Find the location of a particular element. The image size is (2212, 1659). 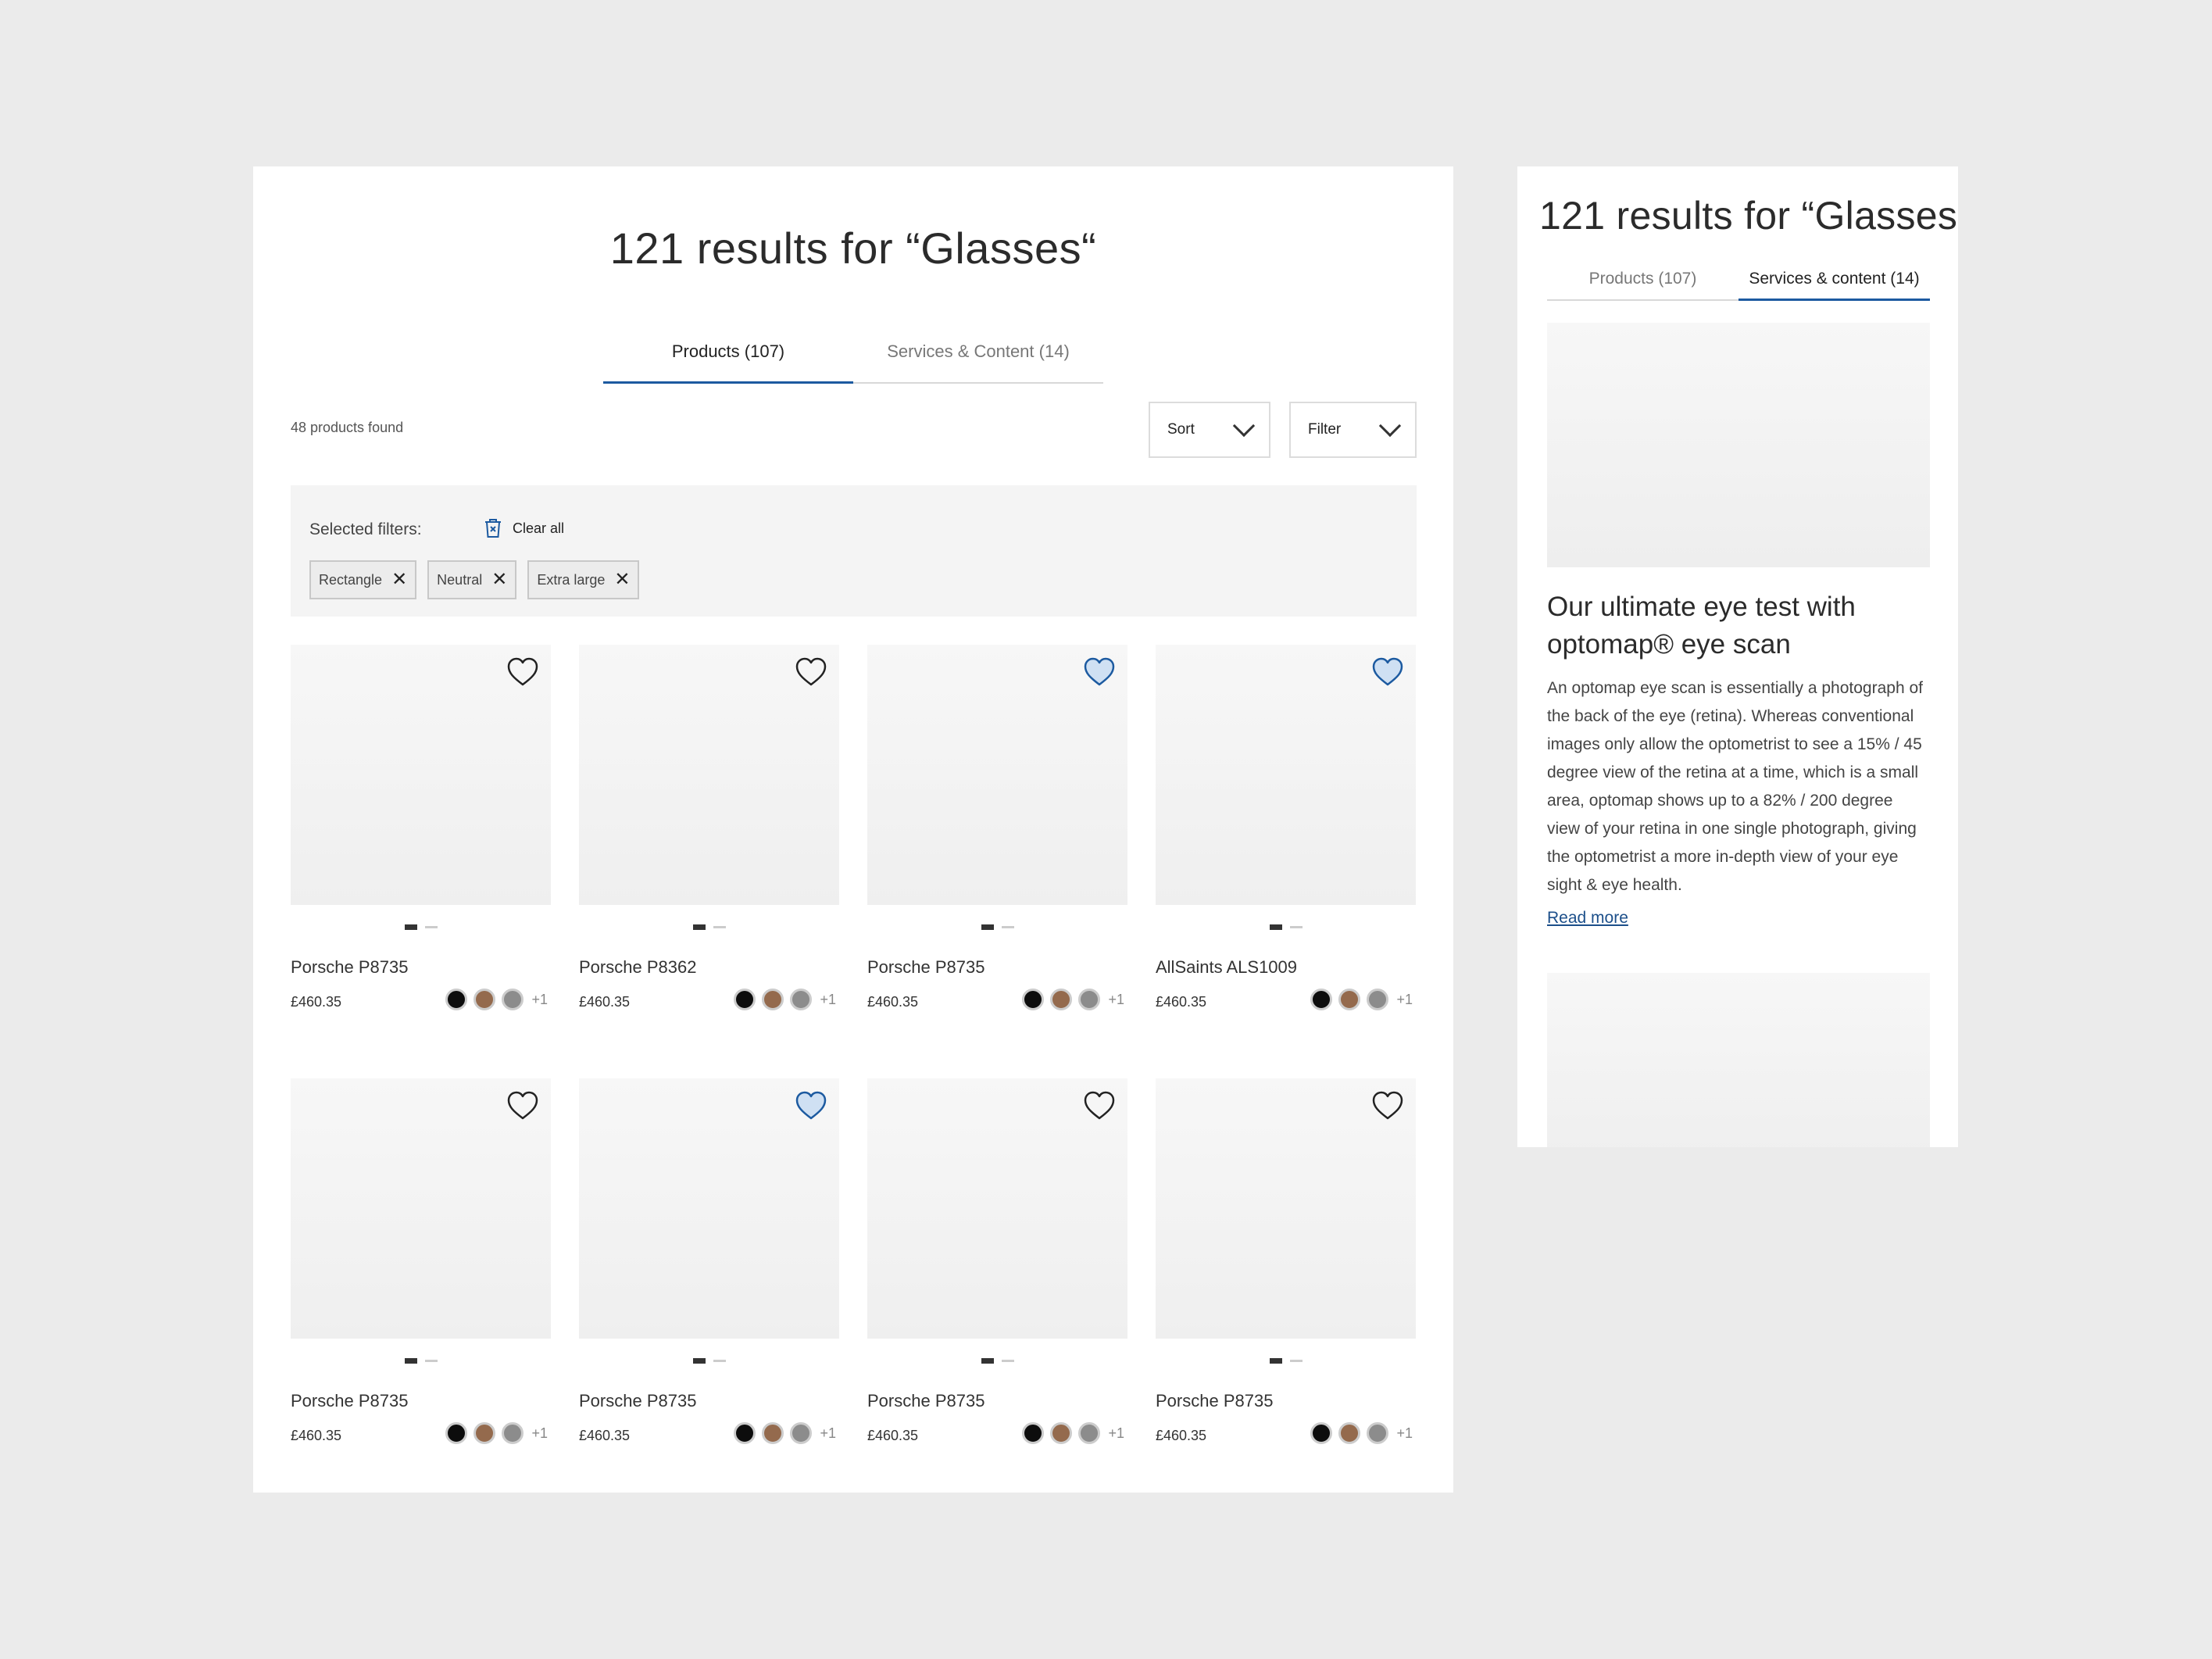

tab-services-content: Services & Content (14) is located at coordinates (978, 351).